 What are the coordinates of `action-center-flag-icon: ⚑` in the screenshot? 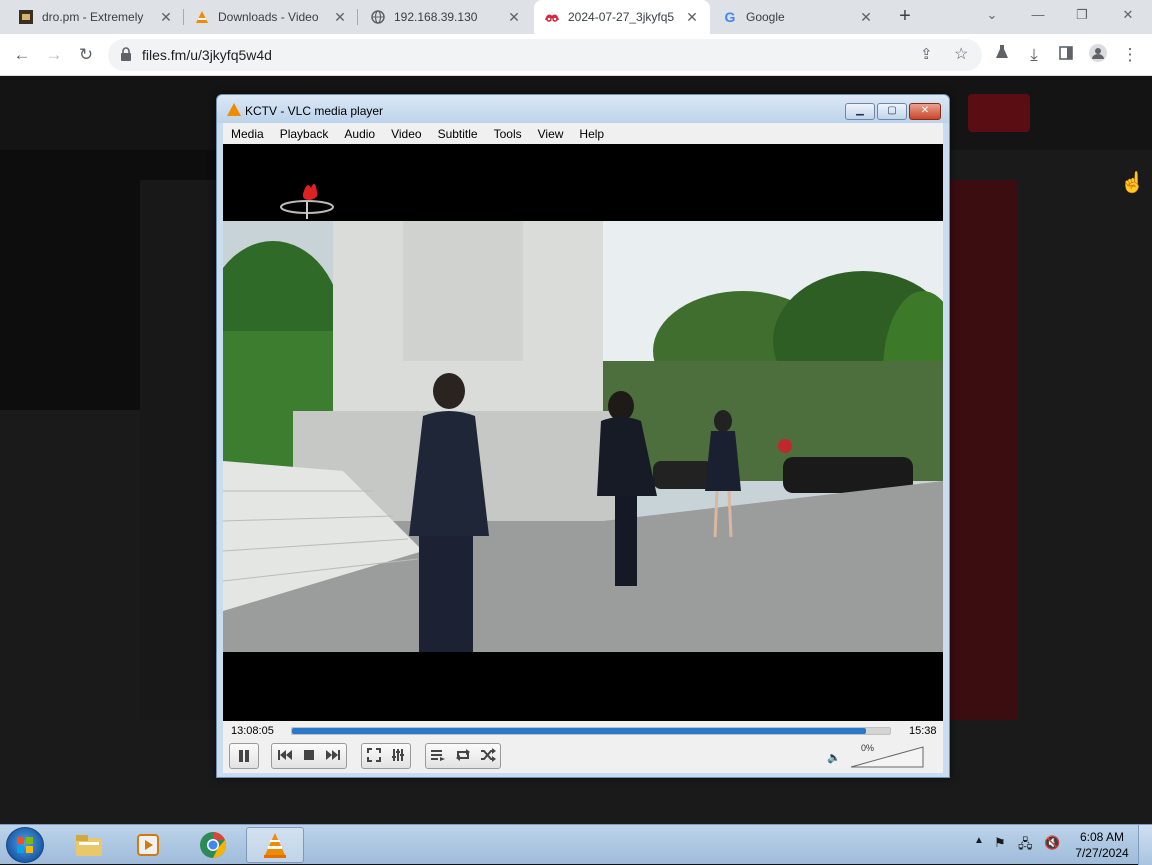 It's located at (1000, 843).